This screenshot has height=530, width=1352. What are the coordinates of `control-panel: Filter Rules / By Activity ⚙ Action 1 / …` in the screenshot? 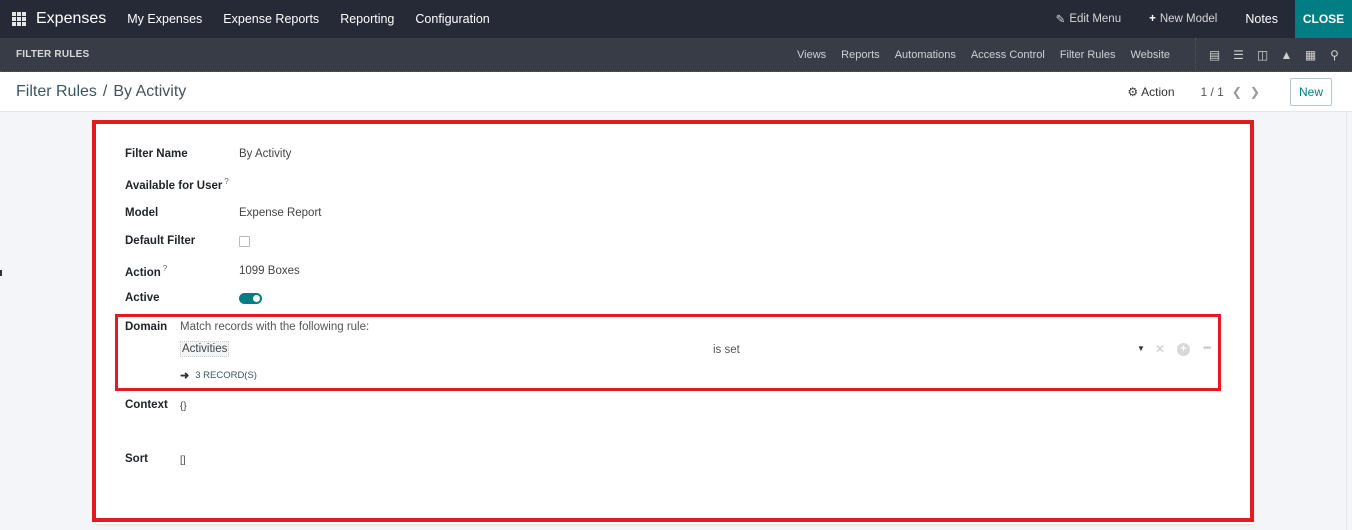 It's located at (676, 92).